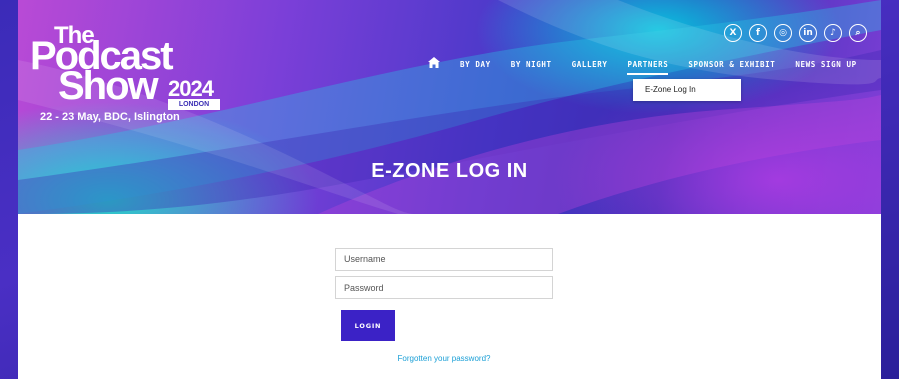 This screenshot has height=379, width=899. I want to click on nav-item-by-night: BY NIGHT, so click(531, 64).